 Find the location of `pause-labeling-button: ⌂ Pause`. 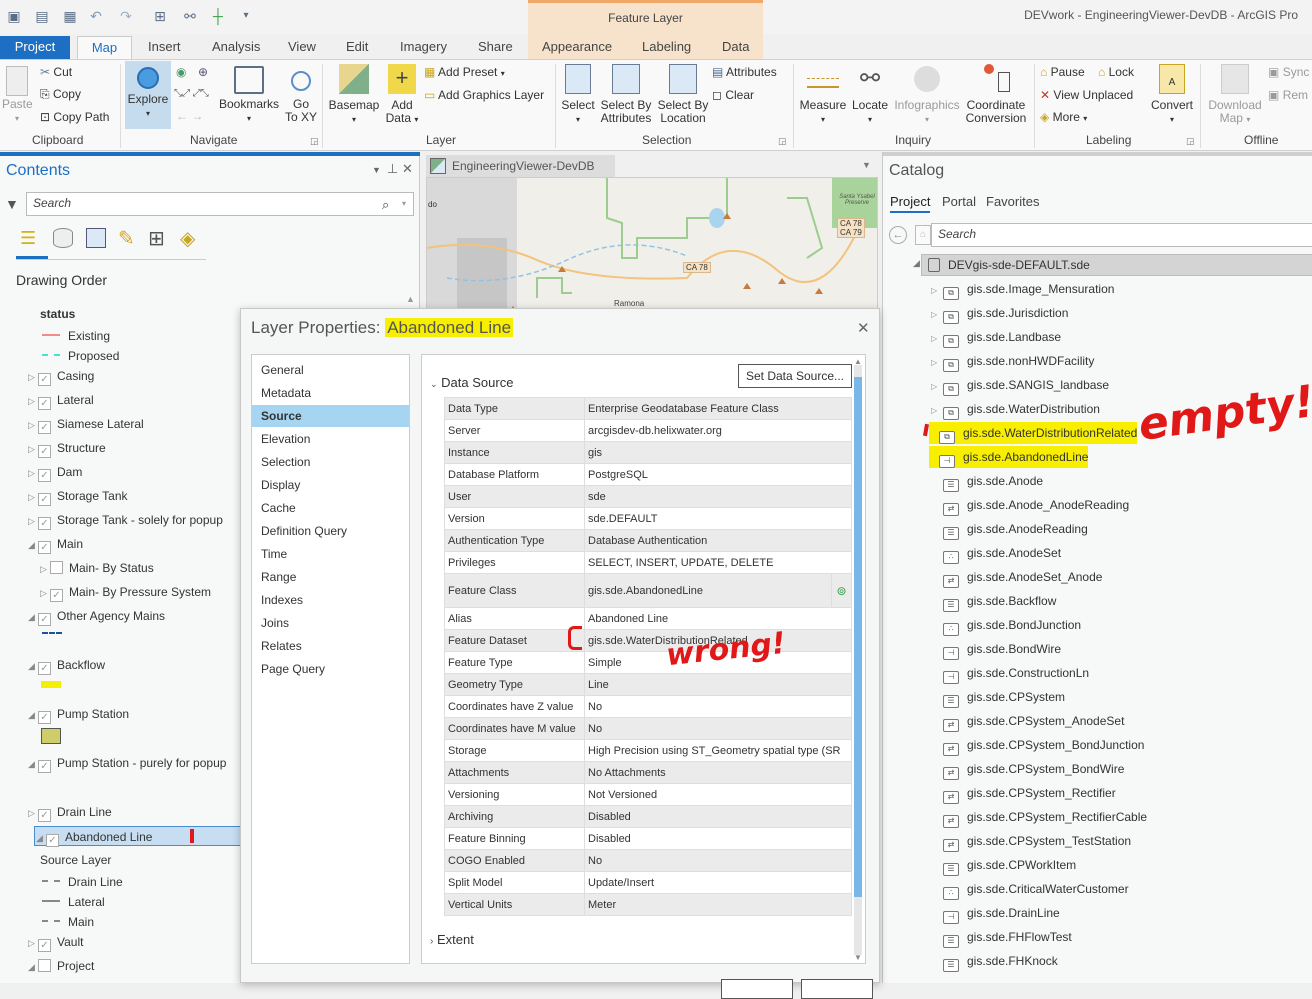

pause-labeling-button: ⌂ Pause is located at coordinates (1062, 72).